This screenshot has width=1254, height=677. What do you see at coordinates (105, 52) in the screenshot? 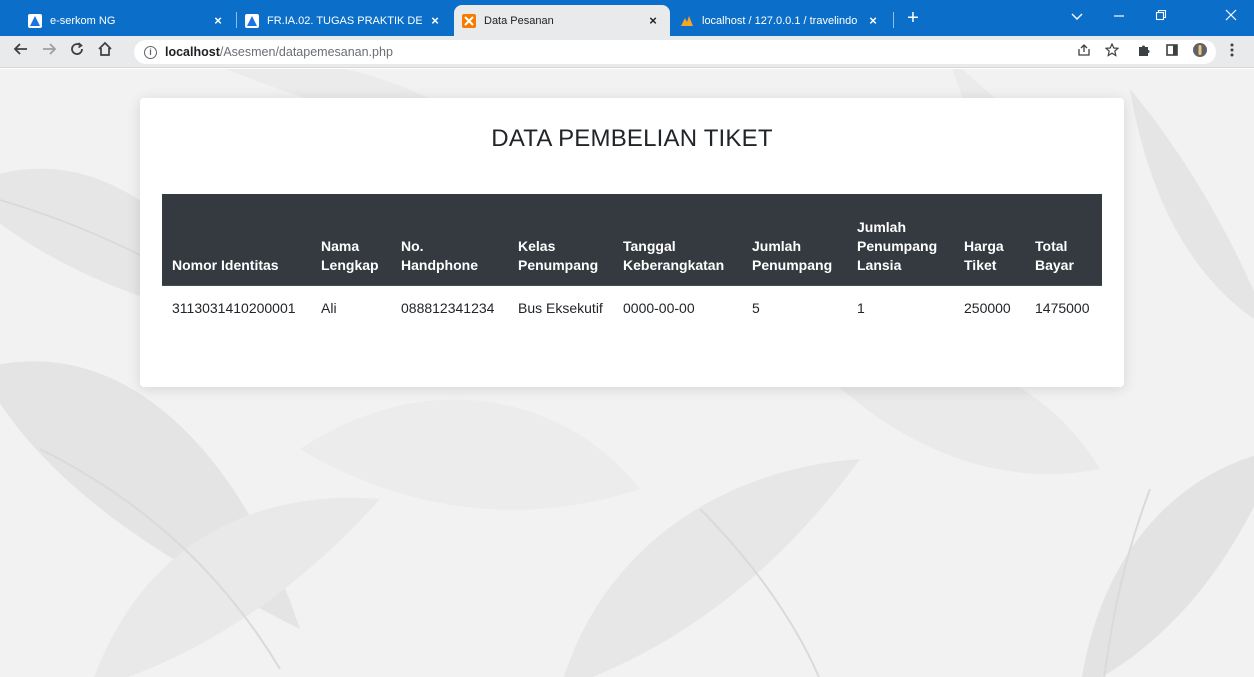
I see `home-icon` at bounding box center [105, 52].